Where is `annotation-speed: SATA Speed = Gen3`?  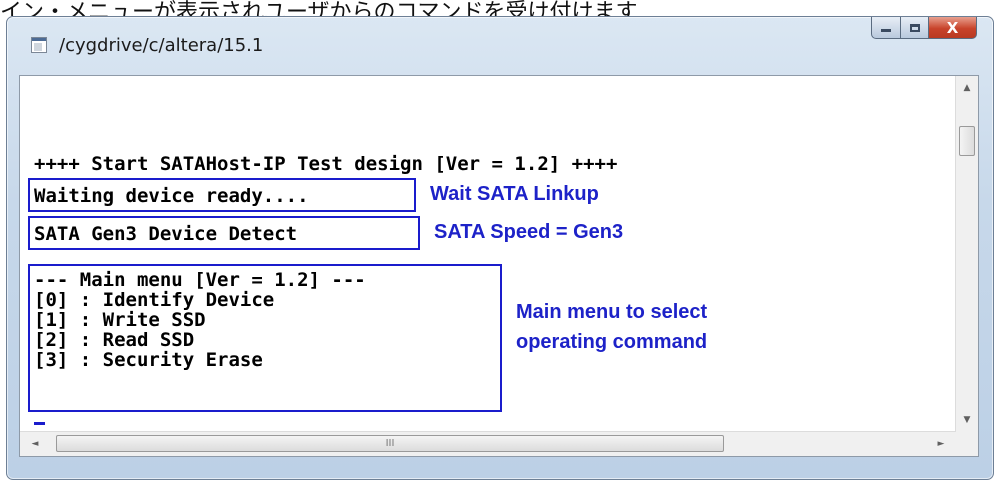
annotation-speed: SATA Speed = Gen3 is located at coordinates (529, 232).